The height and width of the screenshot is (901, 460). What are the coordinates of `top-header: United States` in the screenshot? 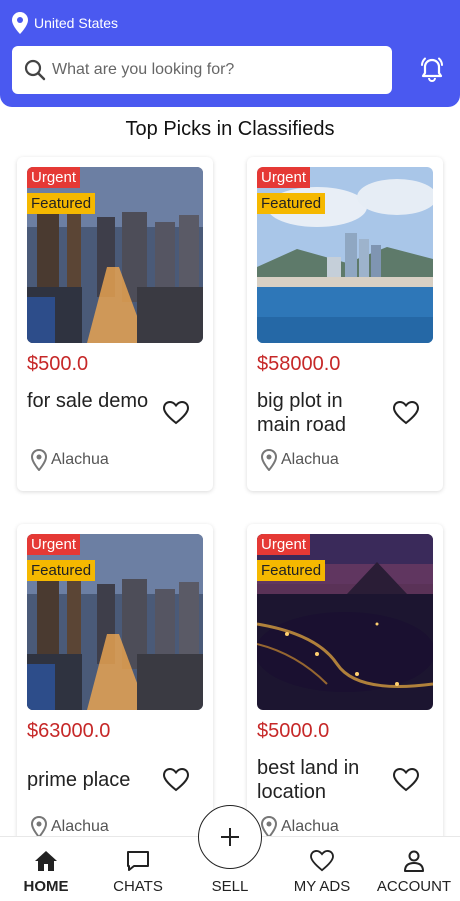 It's located at (230, 53).